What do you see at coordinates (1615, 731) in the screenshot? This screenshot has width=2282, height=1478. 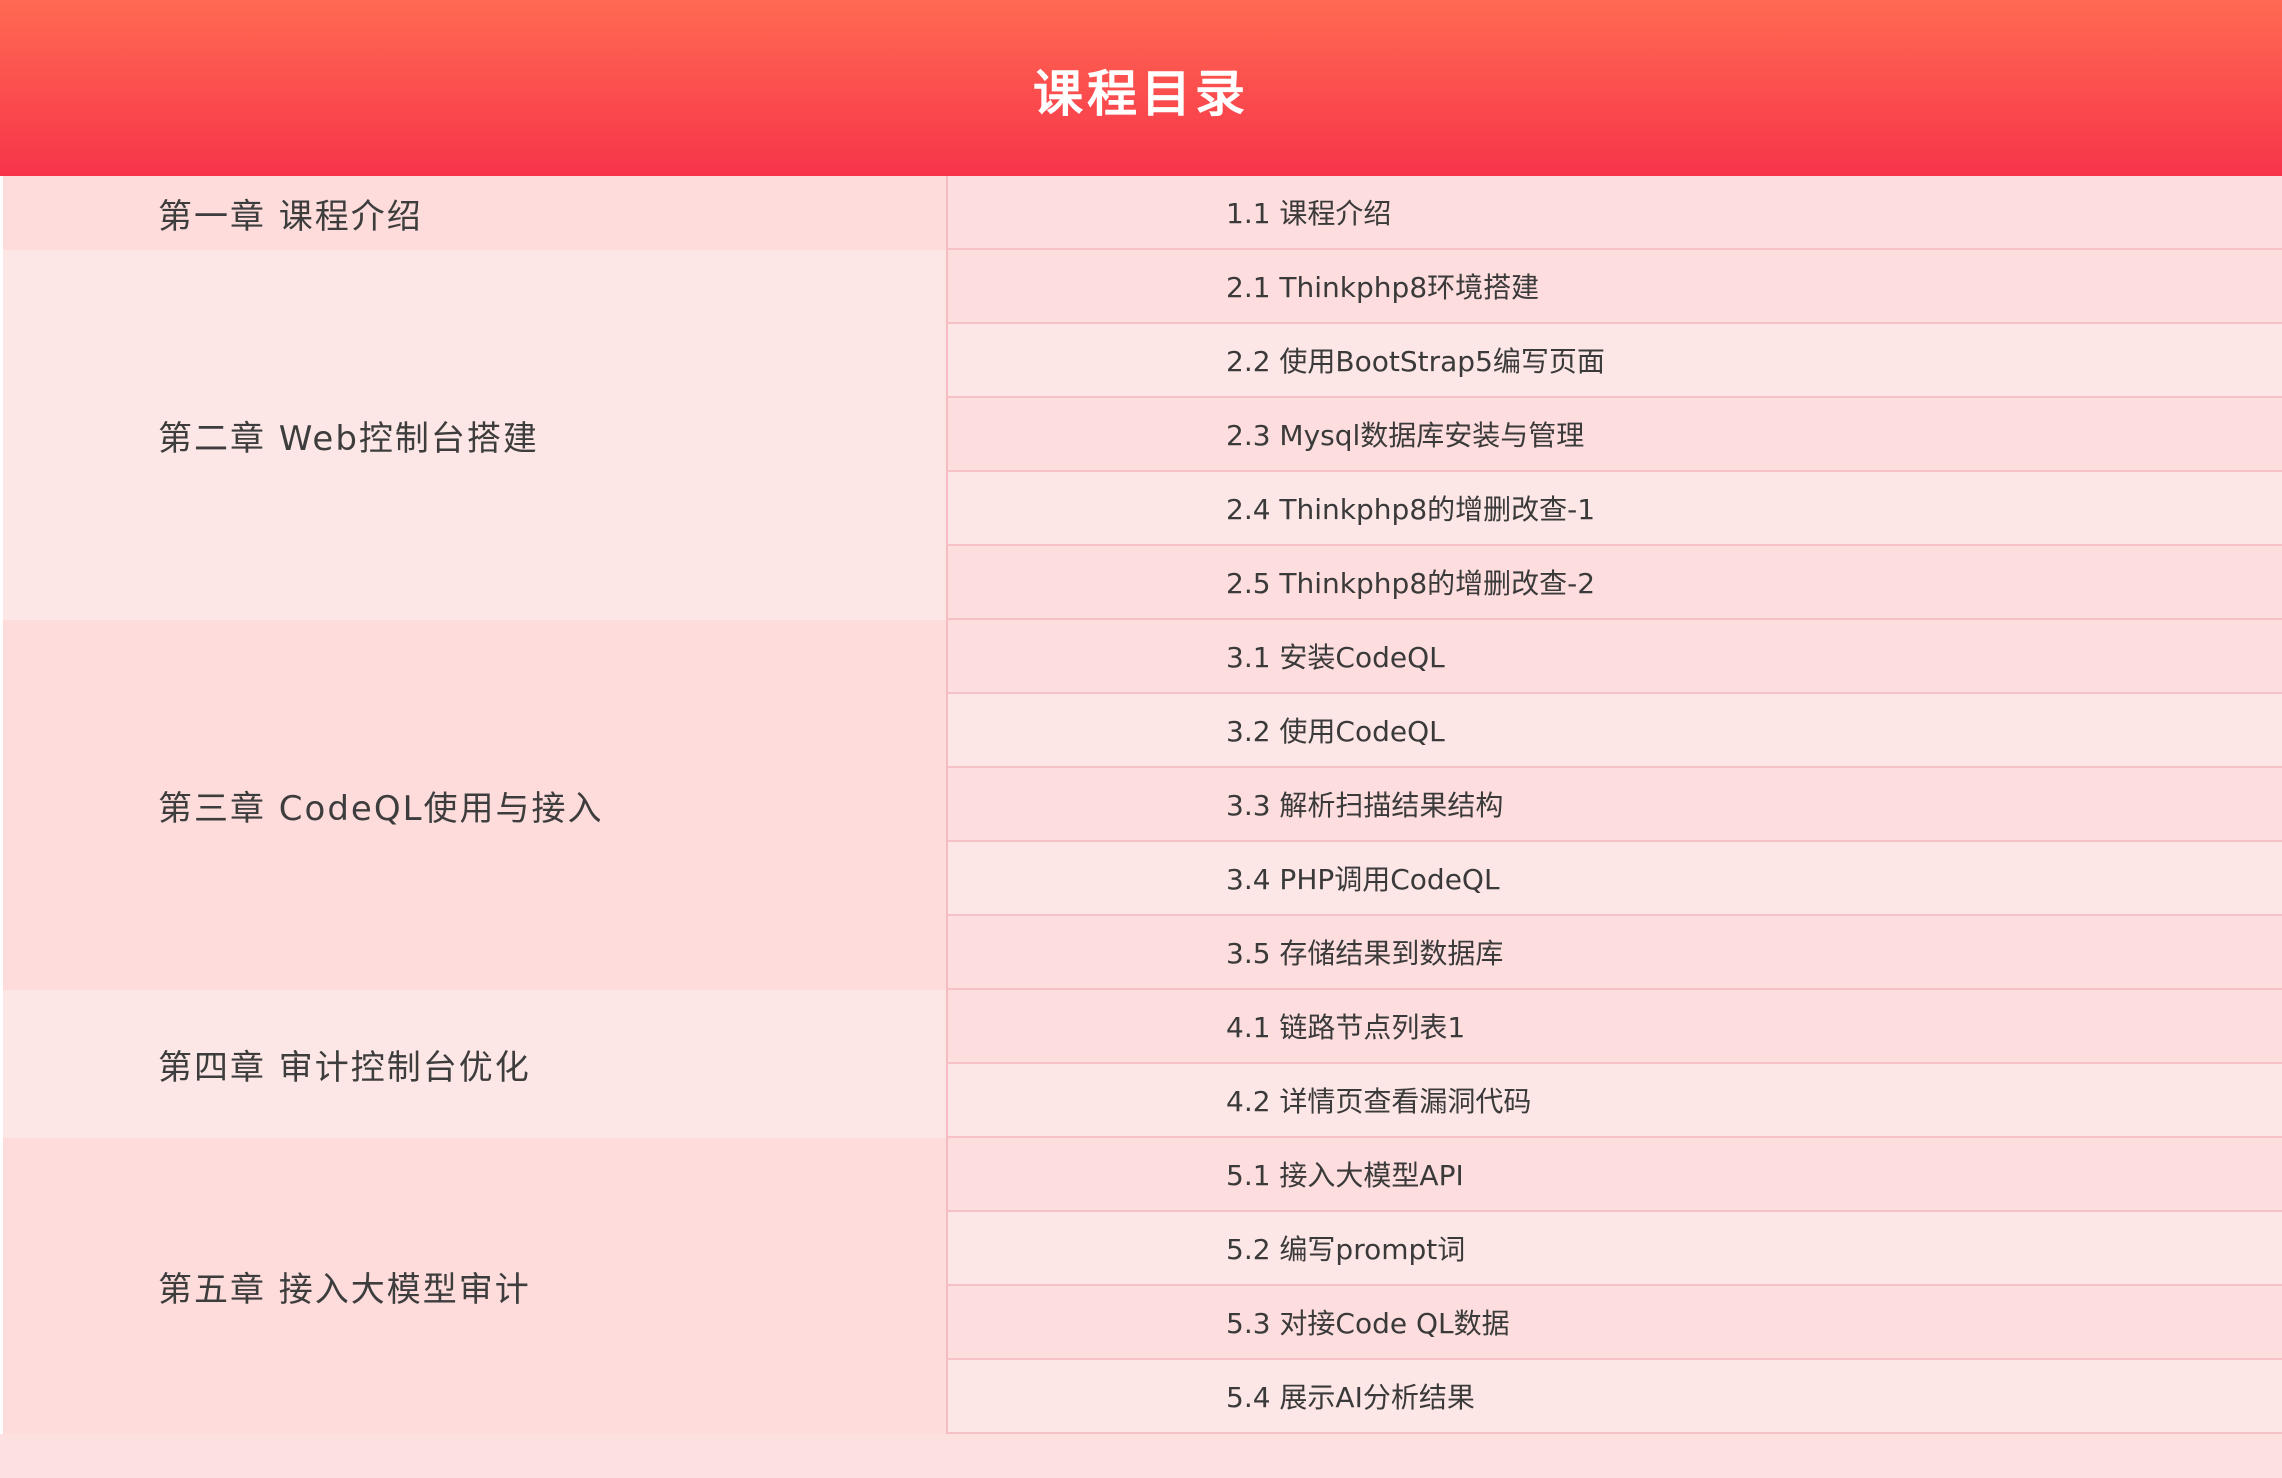 I see `lesson-item: 3.2 使用CodeQL` at bounding box center [1615, 731].